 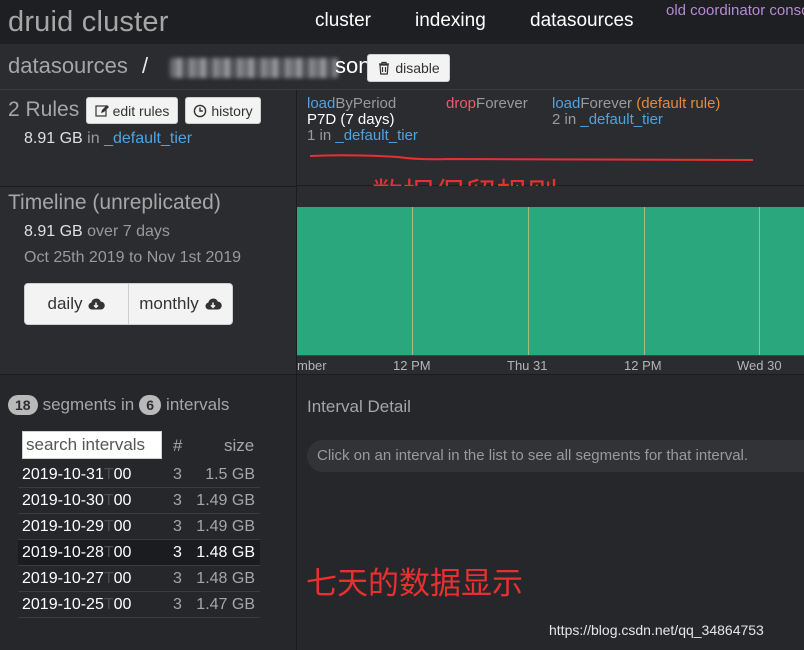 I want to click on interval-date: 2019-10-27, so click(x=63, y=578).